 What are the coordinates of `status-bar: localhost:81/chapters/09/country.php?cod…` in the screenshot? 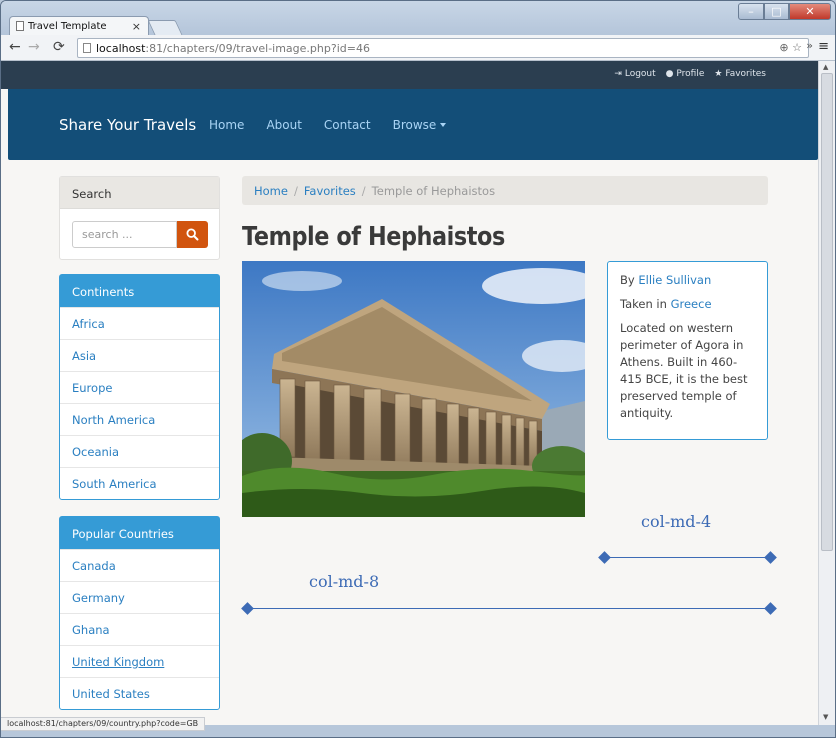 It's located at (103, 724).